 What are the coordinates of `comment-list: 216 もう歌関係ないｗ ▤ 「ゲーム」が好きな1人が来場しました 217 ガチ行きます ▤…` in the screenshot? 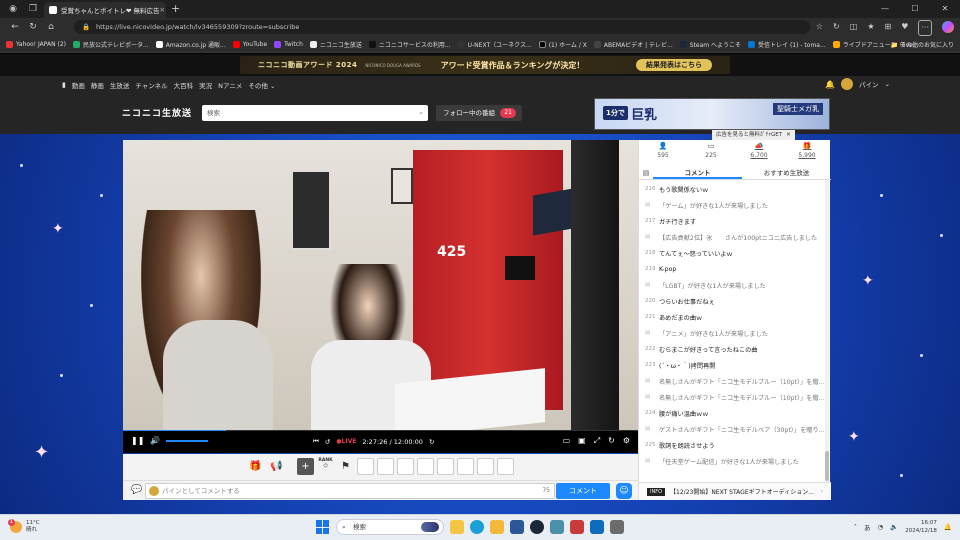 It's located at (732, 331).